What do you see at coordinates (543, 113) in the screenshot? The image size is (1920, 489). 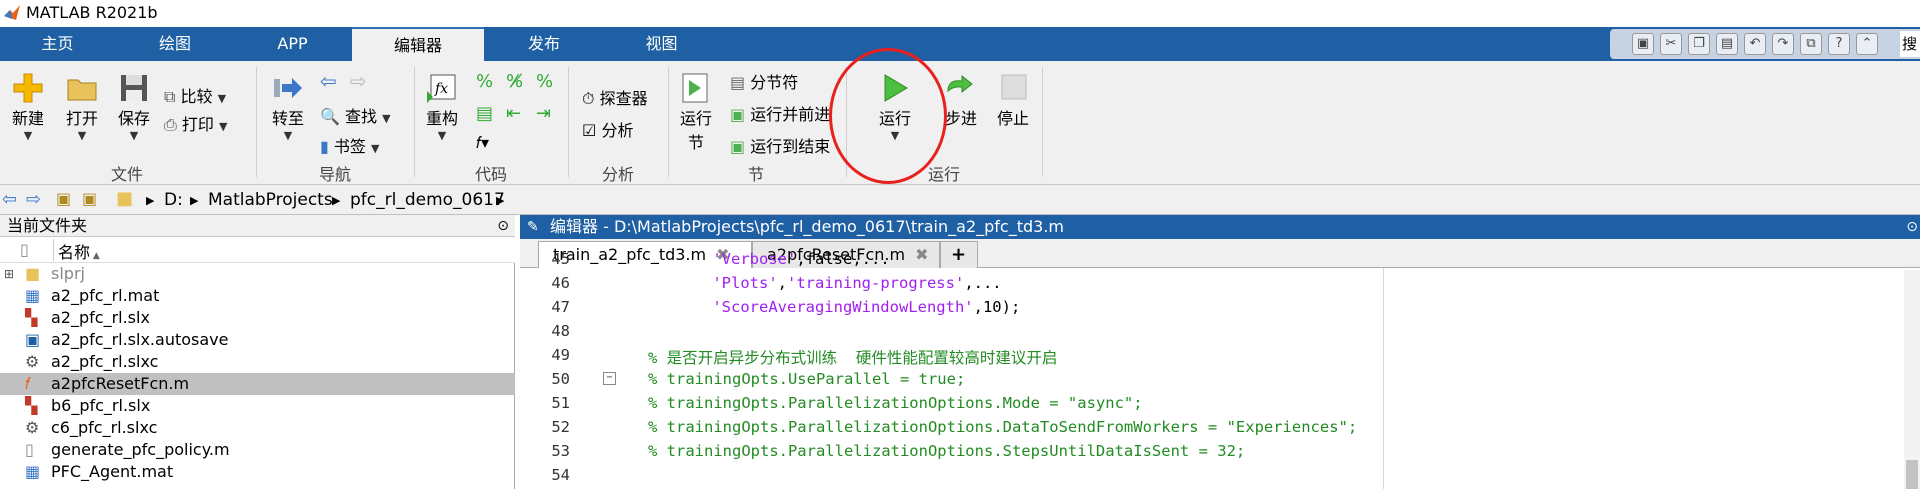 I see `increase-indent-icon: ⇥` at bounding box center [543, 113].